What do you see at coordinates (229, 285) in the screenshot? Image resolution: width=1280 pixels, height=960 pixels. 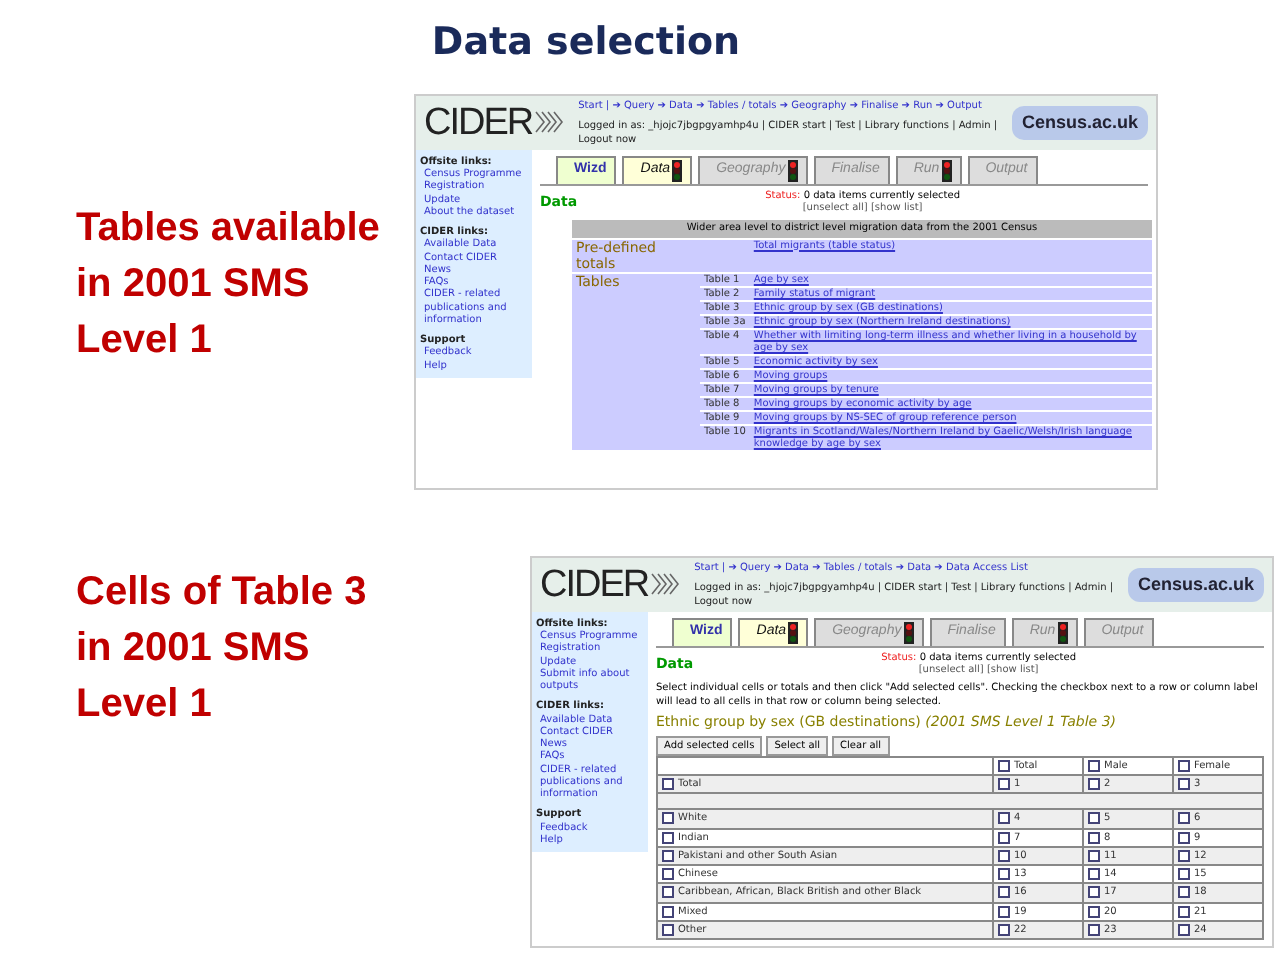 I see `slide-caption: Tables available in 2001 SMS Level 1` at bounding box center [229, 285].